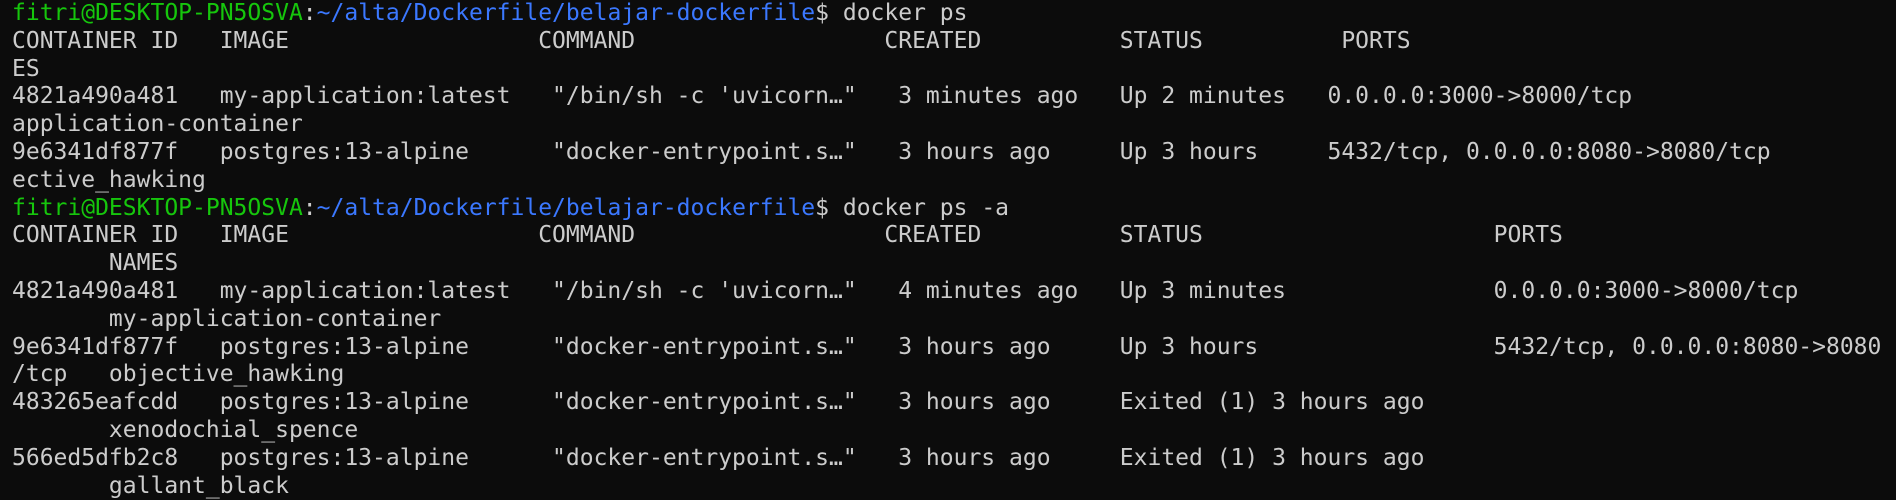  Describe the element at coordinates (150, 485) in the screenshot. I see `ps-a-row-wrap-line: gallant_black` at that location.